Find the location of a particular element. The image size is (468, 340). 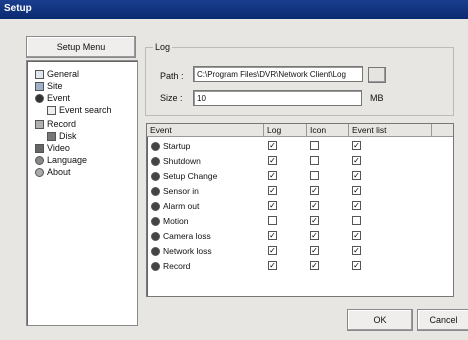

general-icon is located at coordinates (39, 74).